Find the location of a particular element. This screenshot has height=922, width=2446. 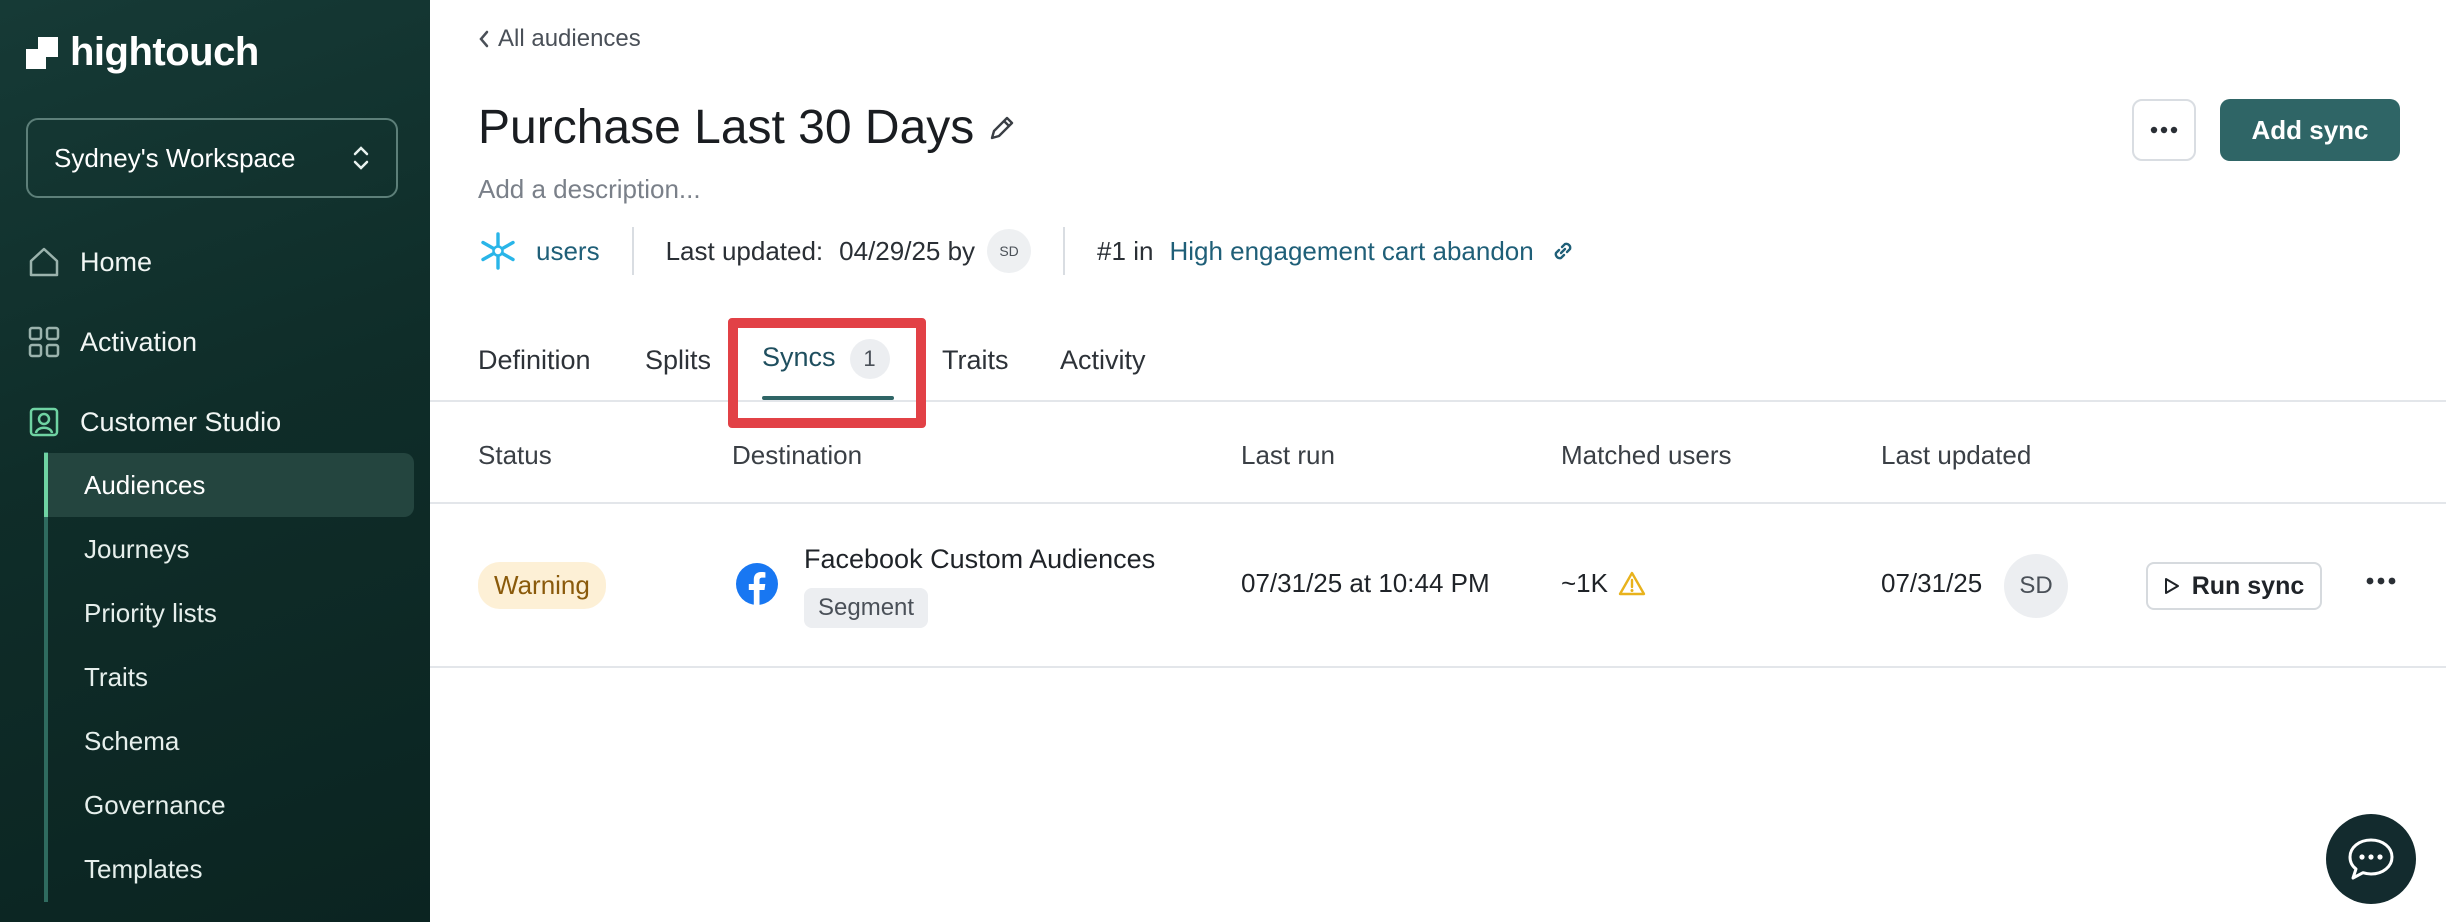

last-run-value: 07/31/25 at 10:44 PM is located at coordinates (1365, 583).